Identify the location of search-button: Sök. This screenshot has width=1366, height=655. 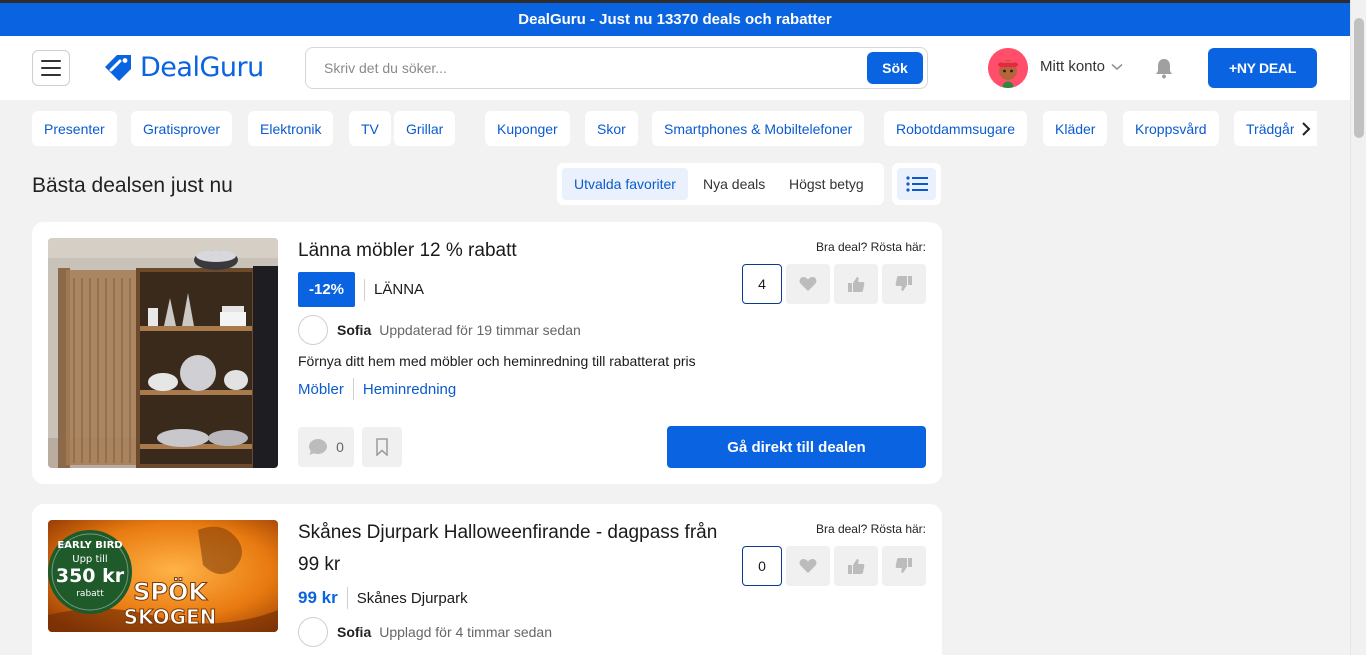
(895, 68).